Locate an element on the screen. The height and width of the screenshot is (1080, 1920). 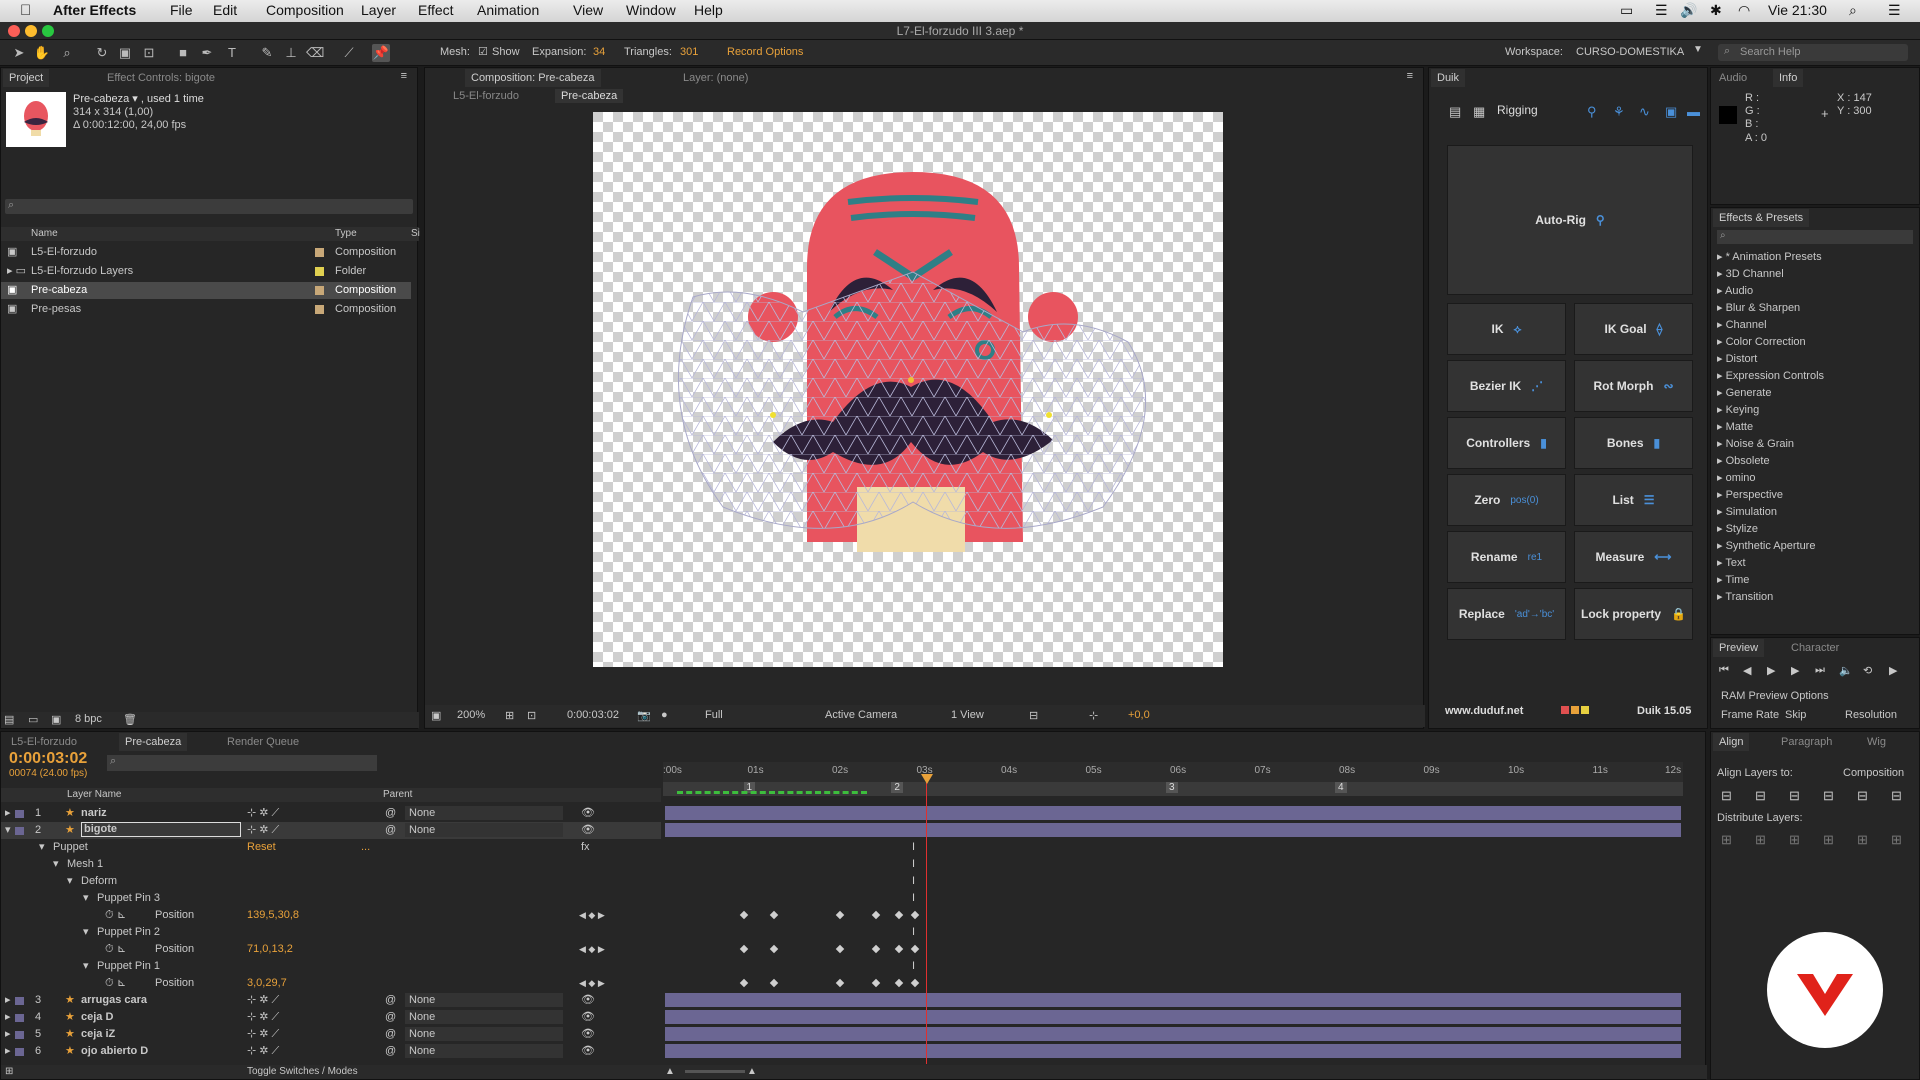
comp-marker: 4 is located at coordinates (1341, 787).